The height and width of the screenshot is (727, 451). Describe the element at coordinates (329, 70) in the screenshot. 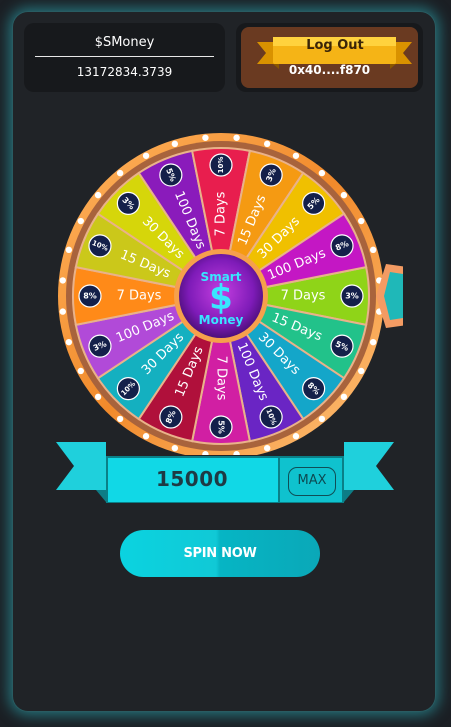

I see `wallet-address: 0x40....f870` at that location.